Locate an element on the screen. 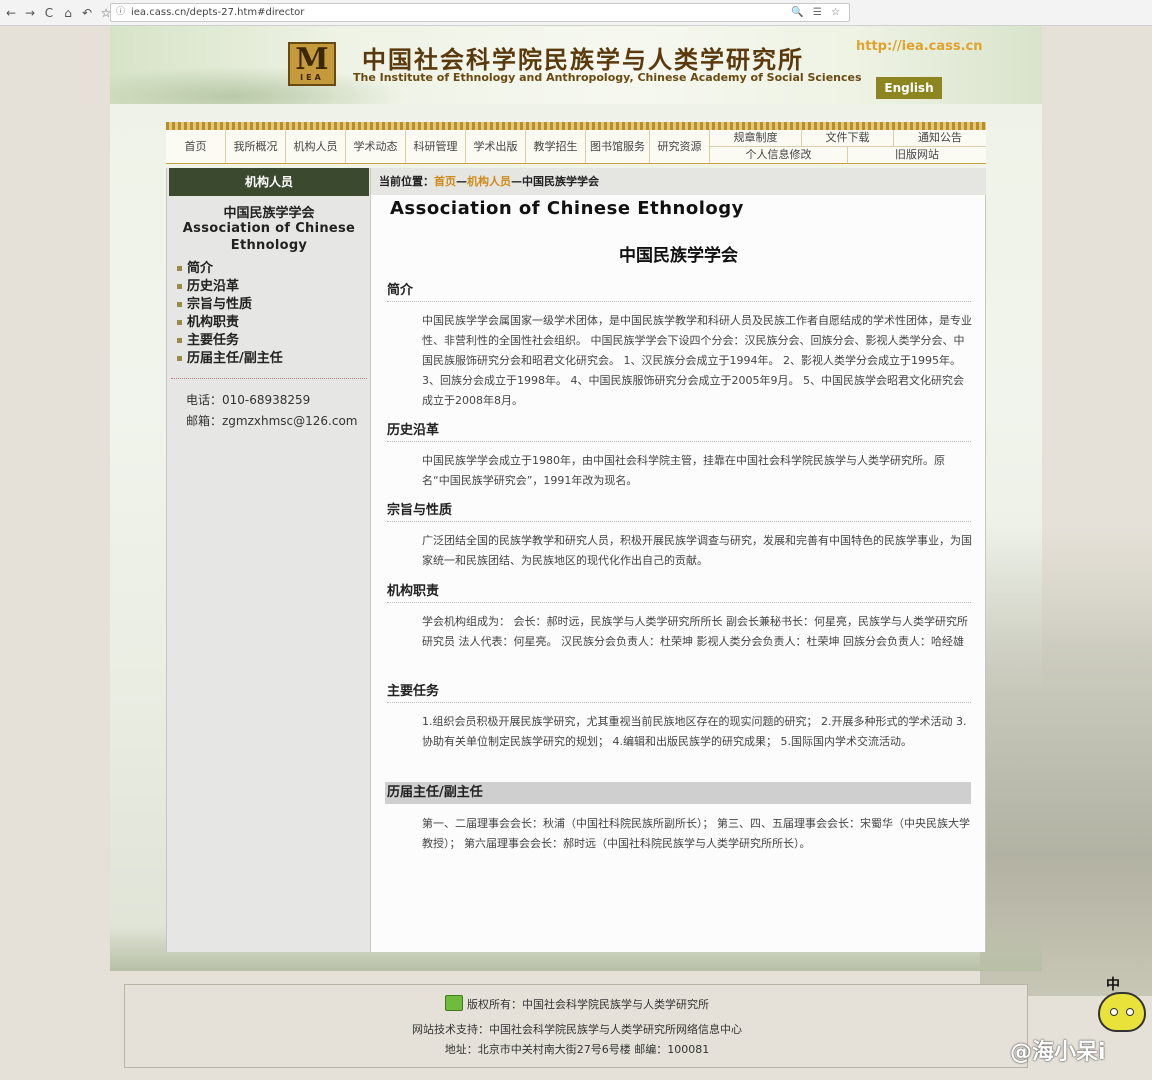 This screenshot has height=1080, width=1152. sidebar-heading: 机构人员 is located at coordinates (269, 182).